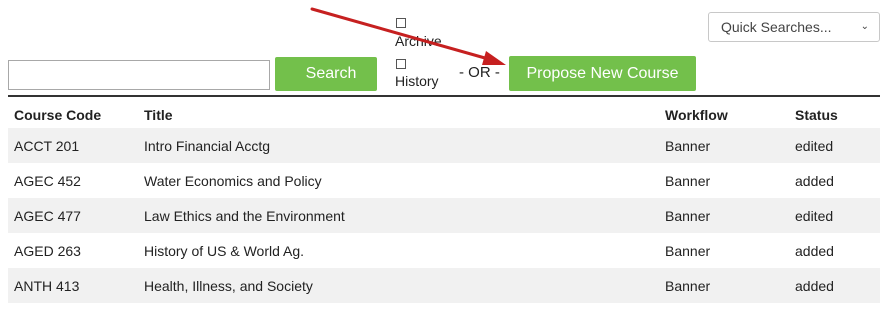 The image size is (886, 314). I want to click on cell-course-code: AGED 263, so click(47, 251).